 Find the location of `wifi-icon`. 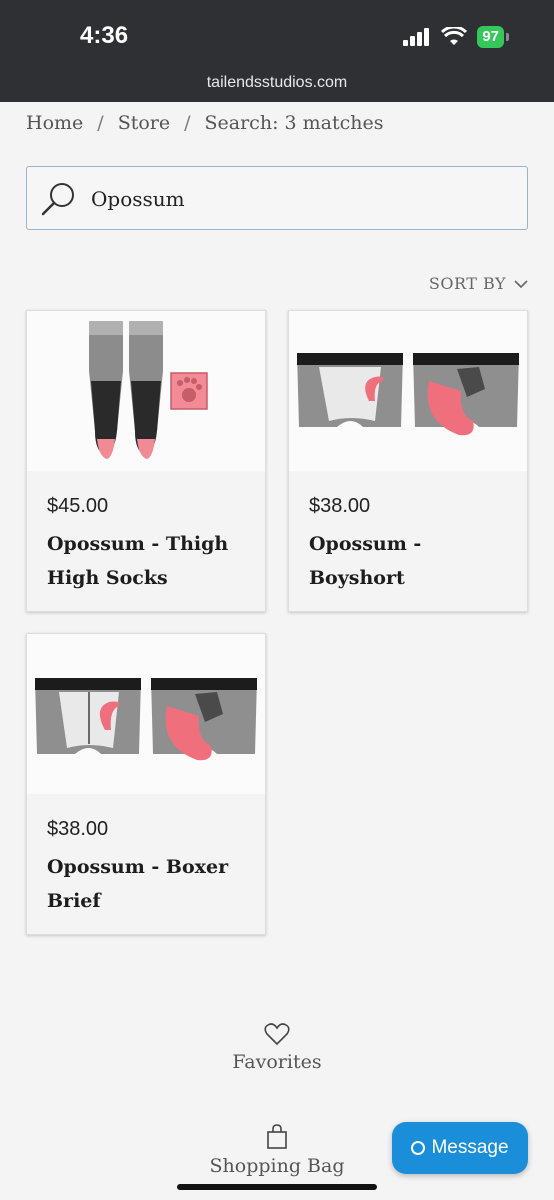

wifi-icon is located at coordinates (454, 36).